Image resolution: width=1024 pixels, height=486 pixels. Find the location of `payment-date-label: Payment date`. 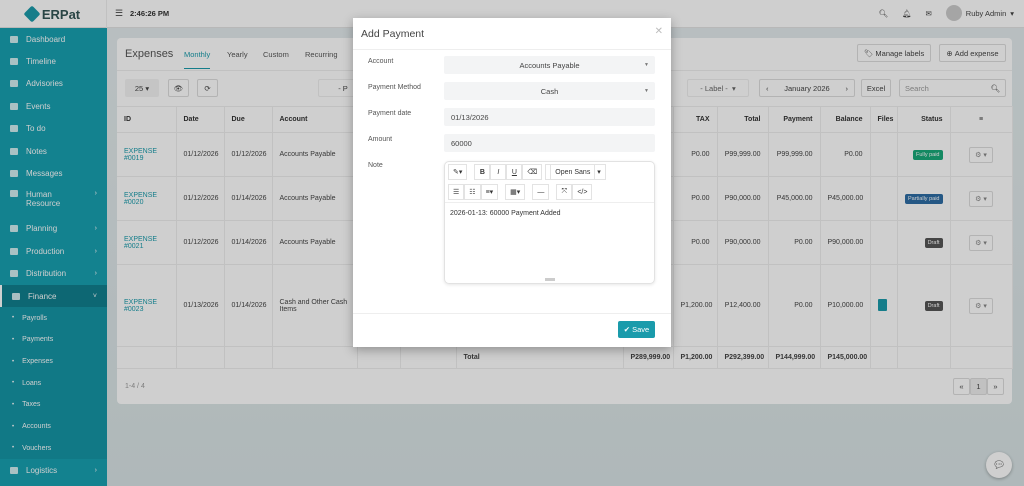

payment-date-label: Payment date is located at coordinates (390, 113).